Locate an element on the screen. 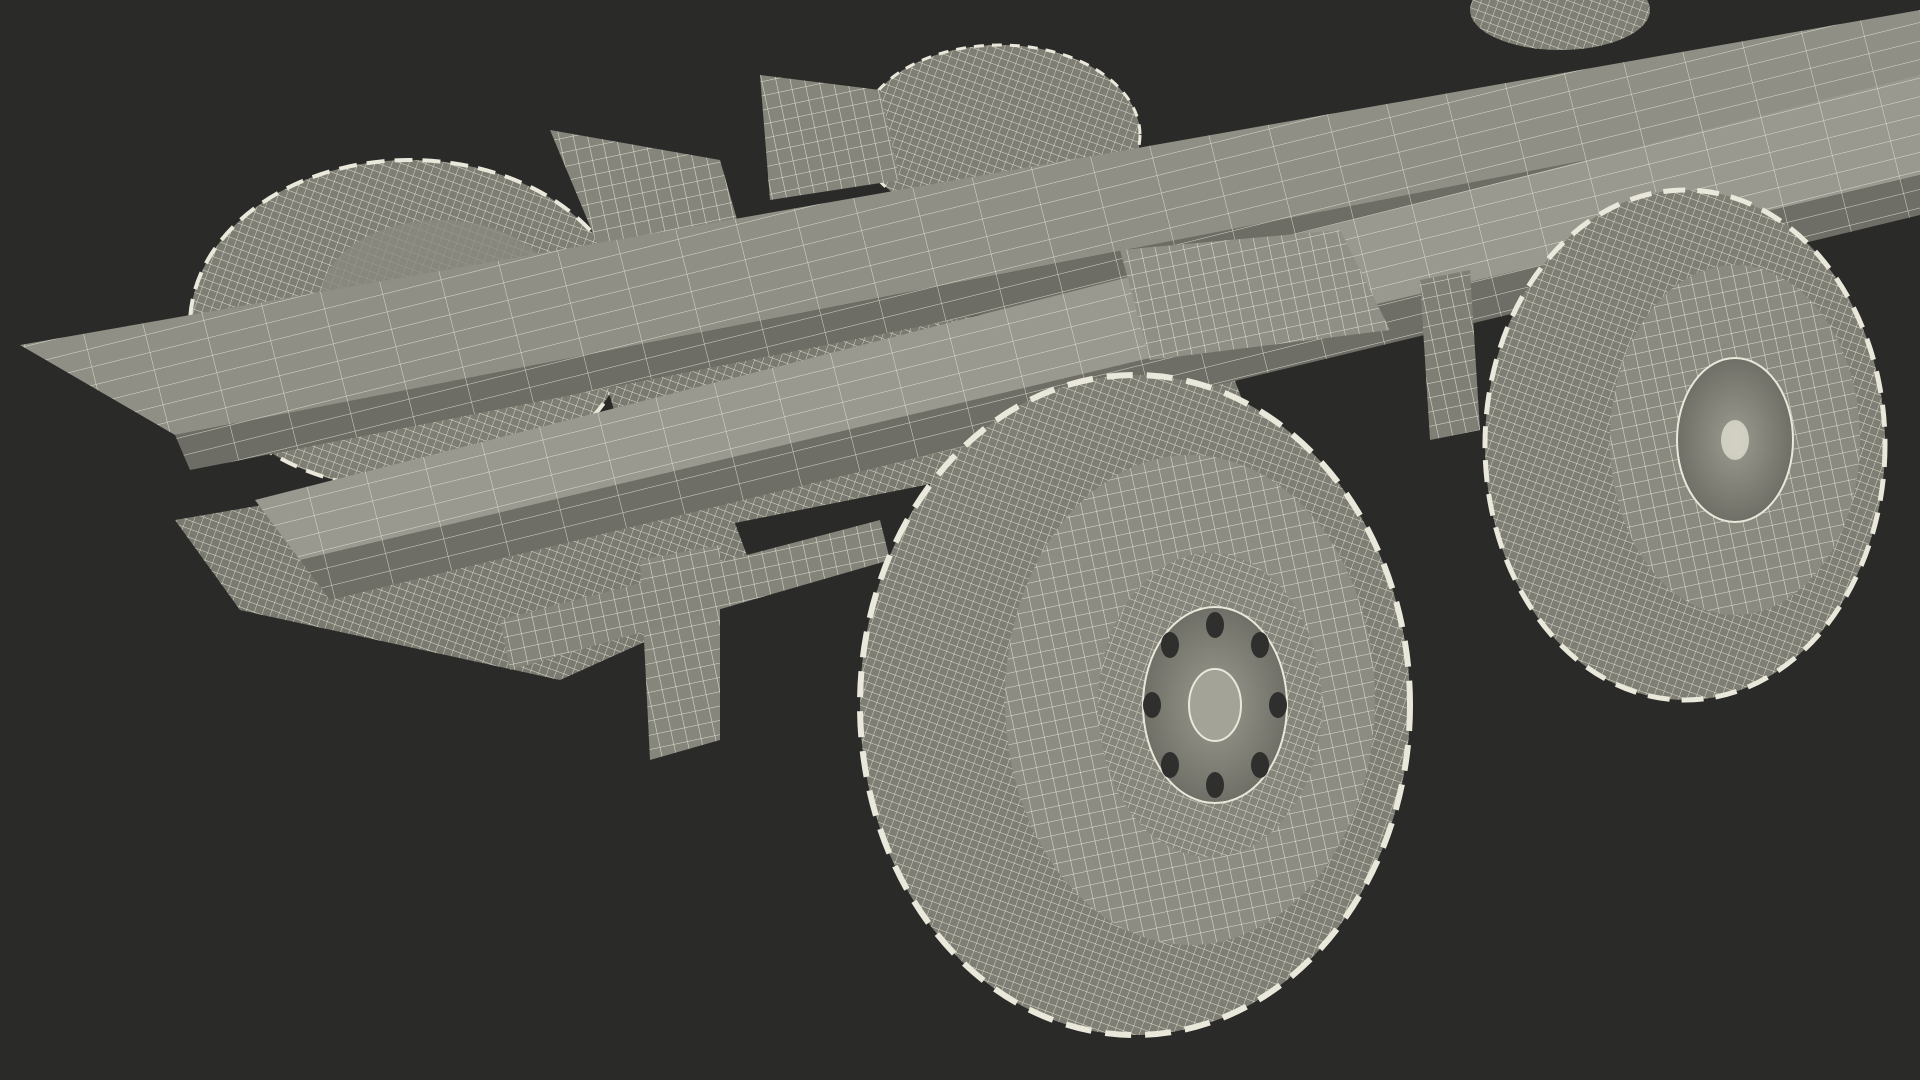 The image size is (1920, 1080). hub-rear-right is located at coordinates (1735, 440).